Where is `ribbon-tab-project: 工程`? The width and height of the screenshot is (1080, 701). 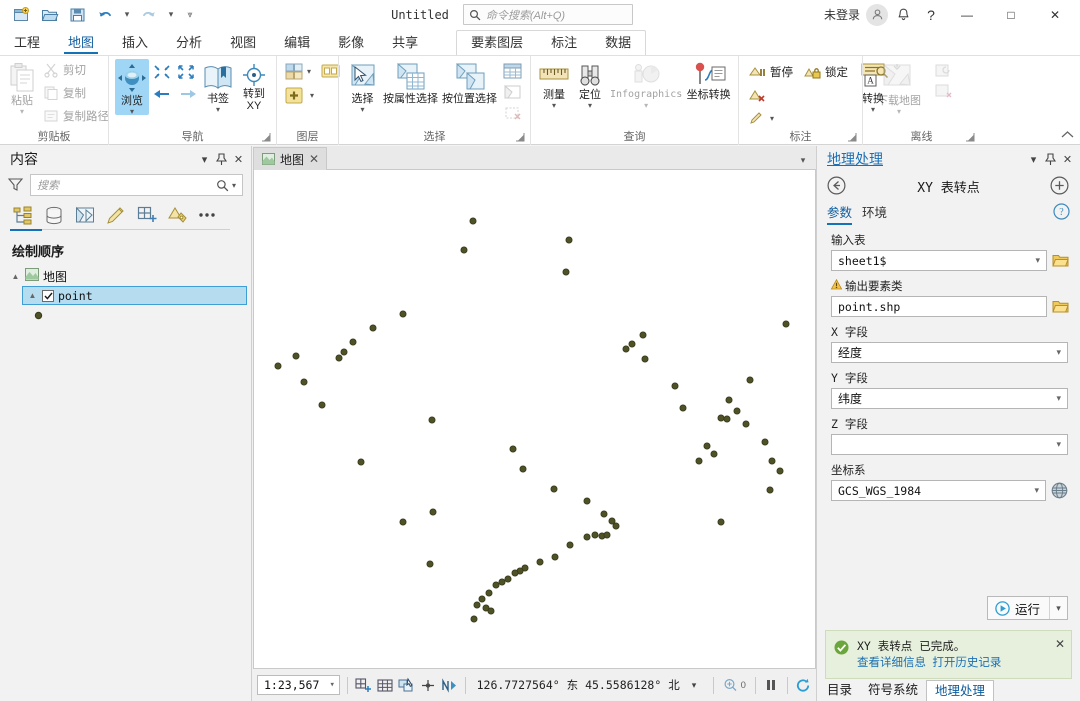 ribbon-tab-project: 工程 is located at coordinates (27, 42).